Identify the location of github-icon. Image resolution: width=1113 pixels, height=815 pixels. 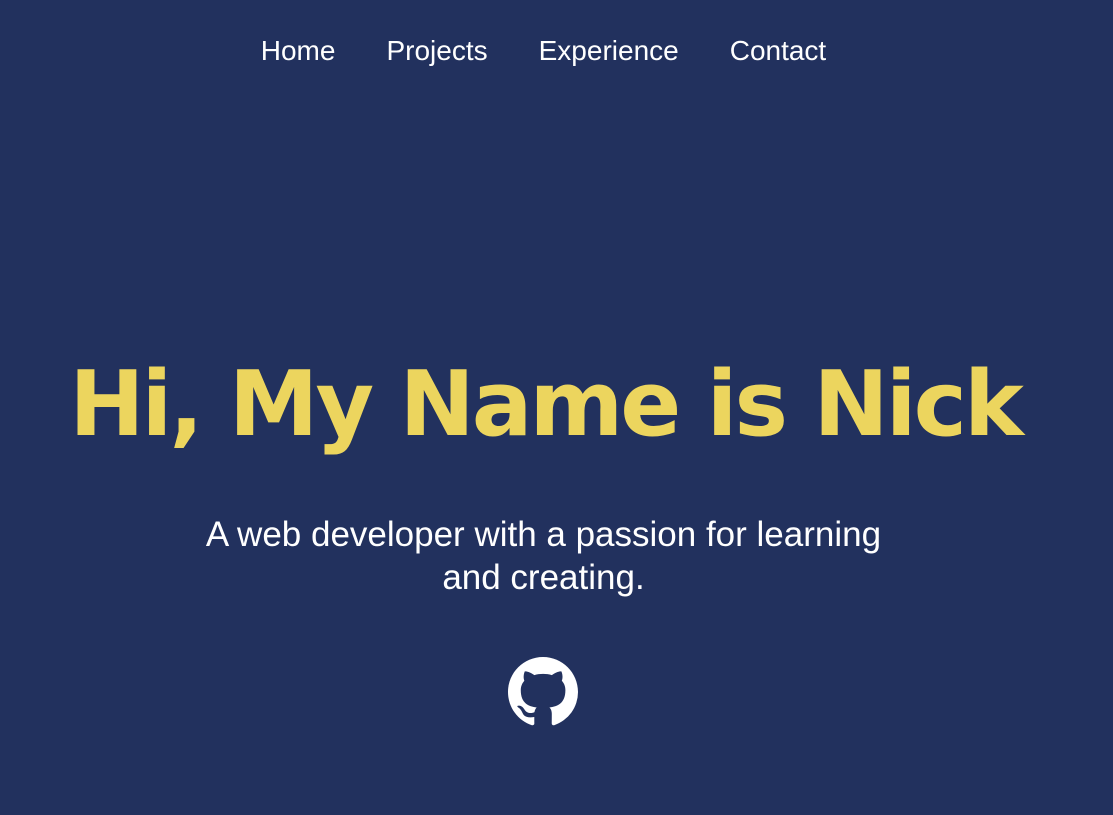
(543, 691).